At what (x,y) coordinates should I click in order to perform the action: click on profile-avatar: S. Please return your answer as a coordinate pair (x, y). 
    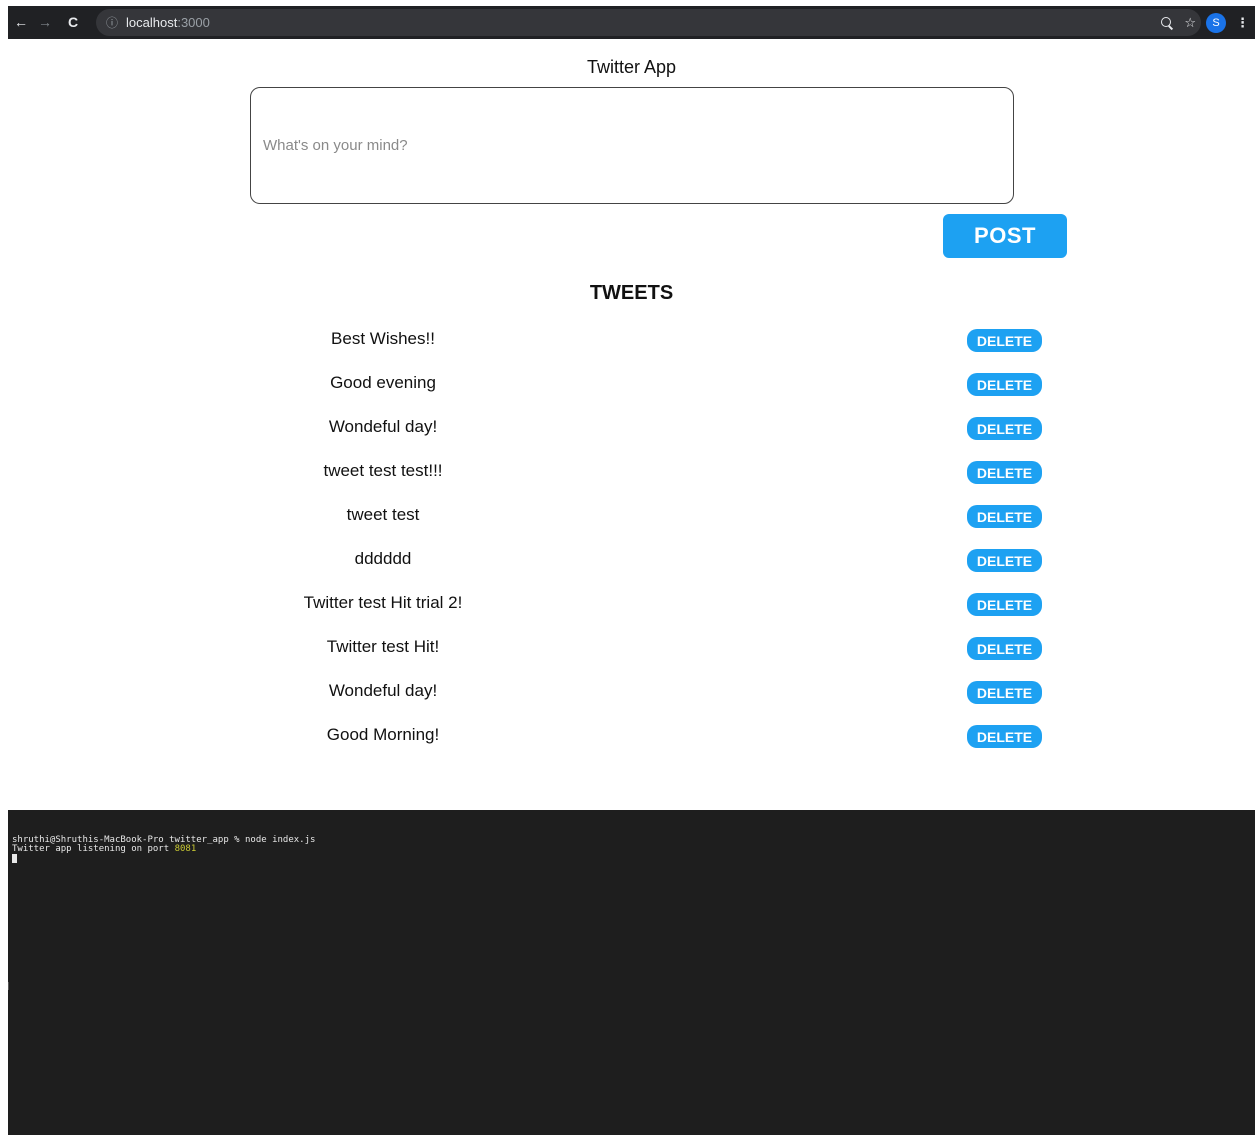
    Looking at the image, I should click on (1216, 22).